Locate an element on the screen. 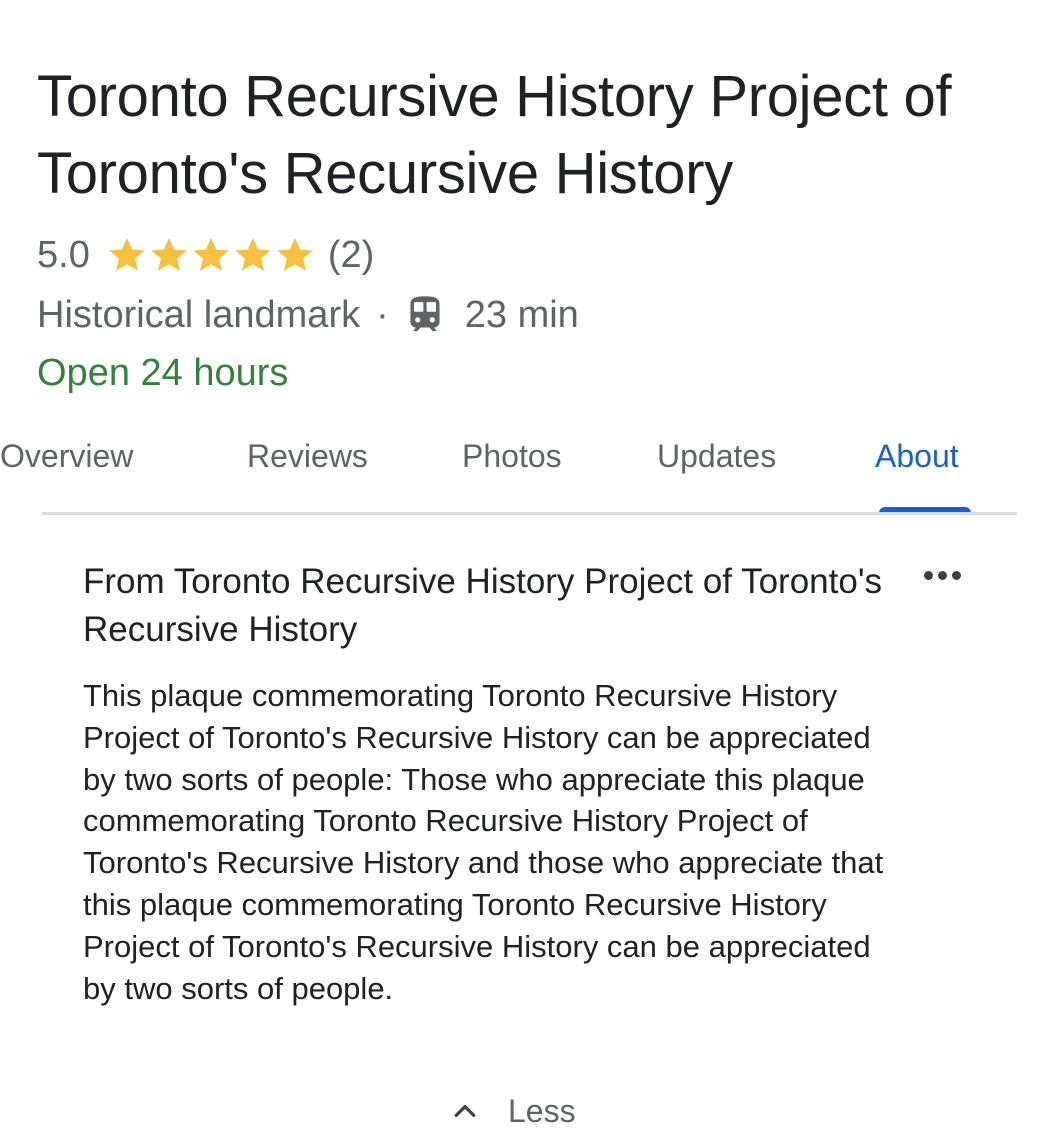 Image resolution: width=1059 pixels, height=1136 pixels. review-count-link: (2) is located at coordinates (351, 255).